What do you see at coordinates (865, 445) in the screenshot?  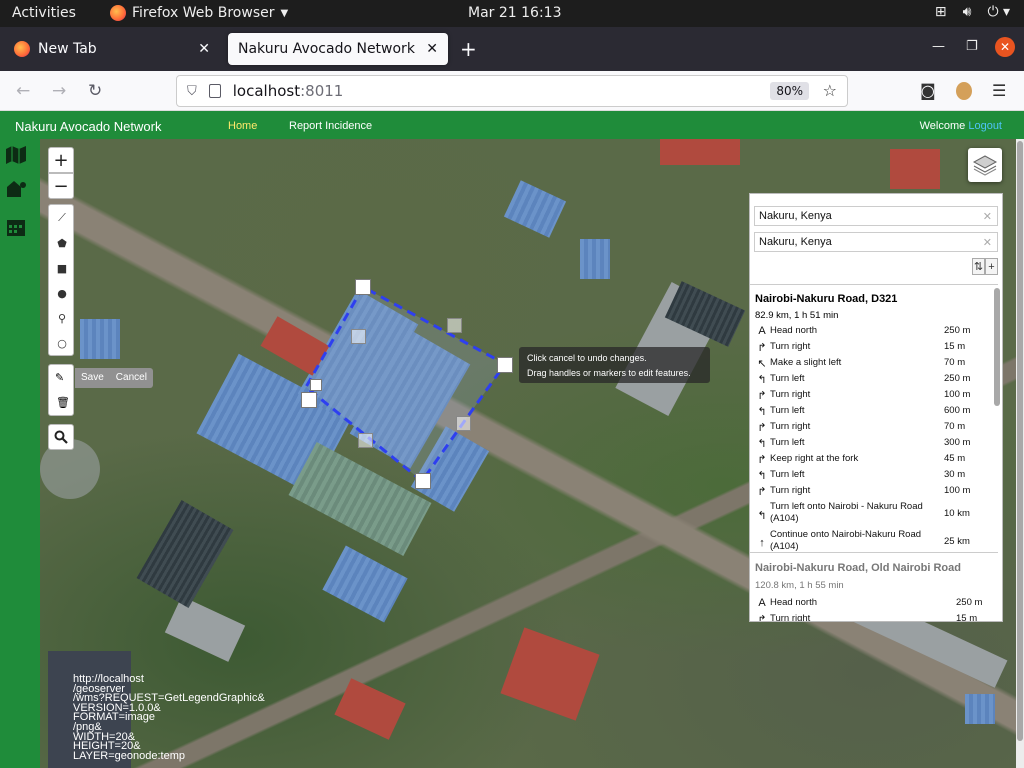 I see `route-step: ↰ Turn left 300 m` at bounding box center [865, 445].